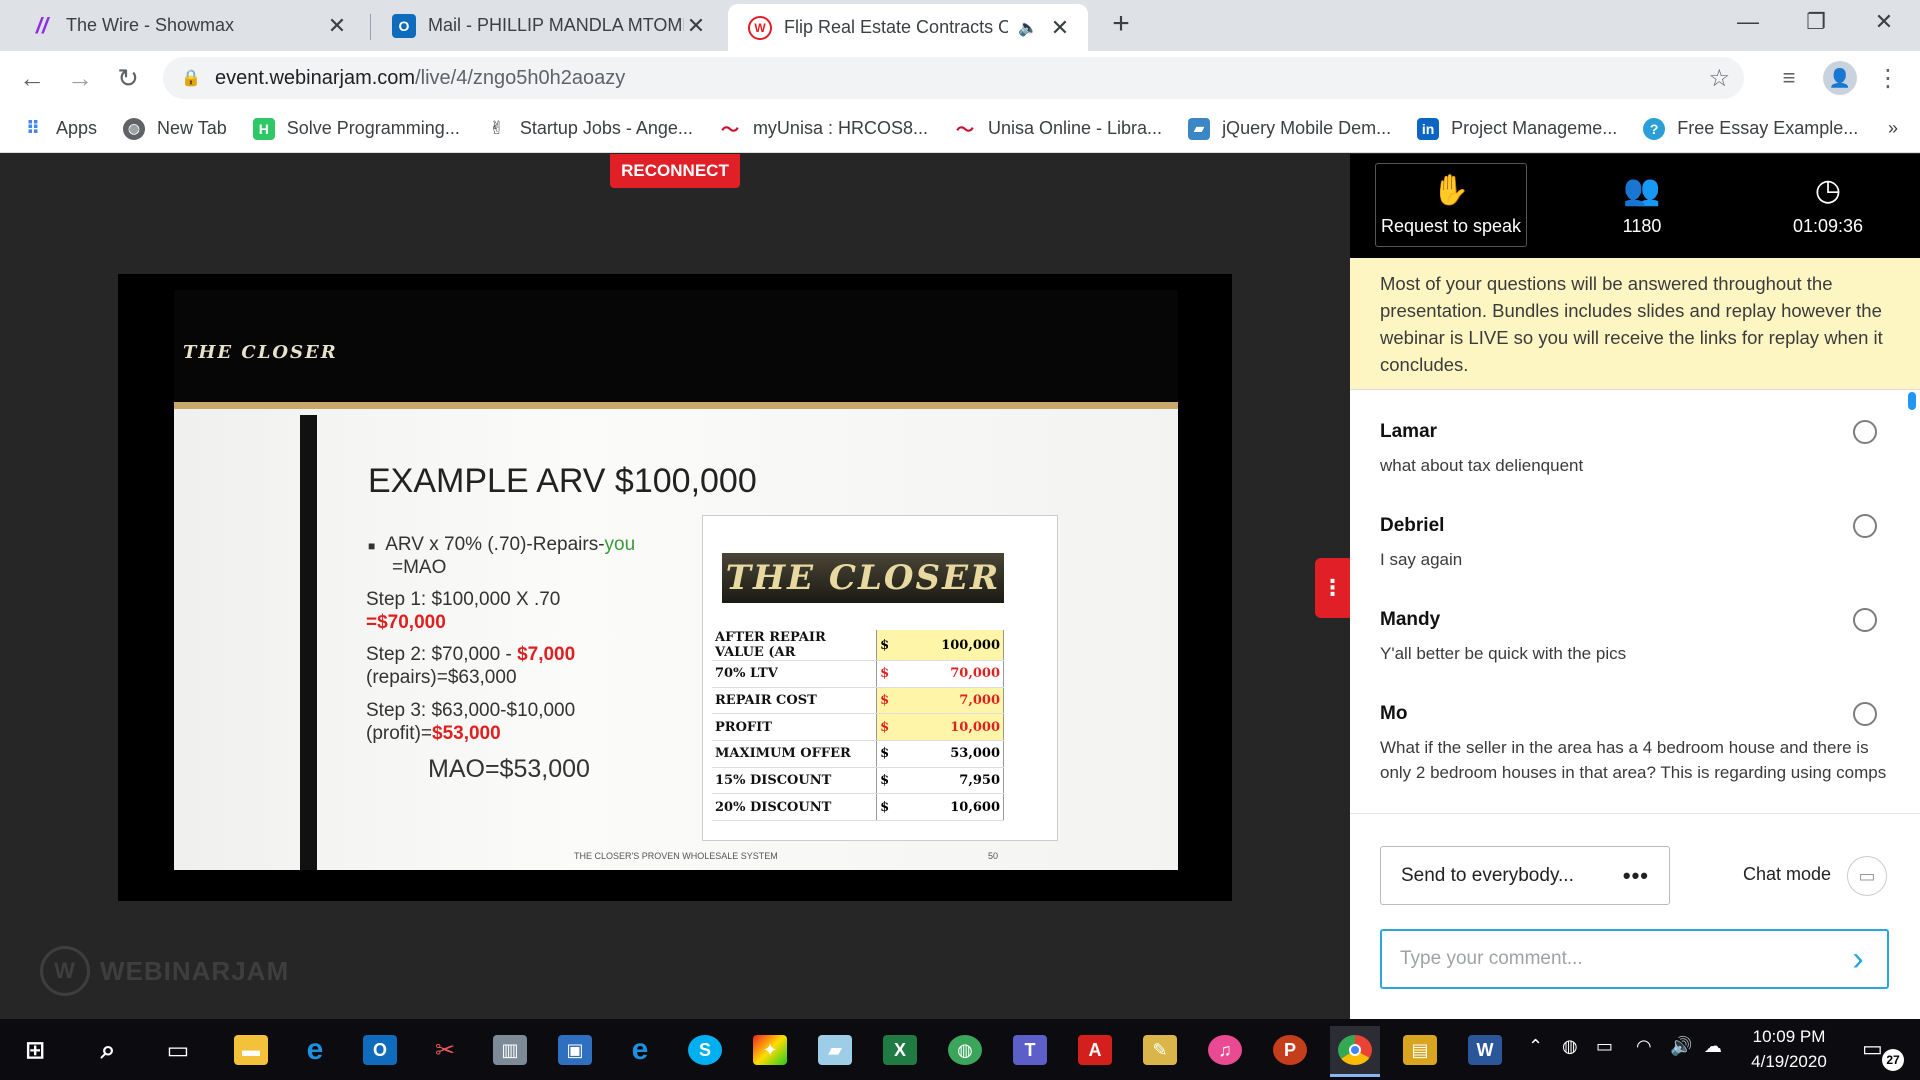  I want to click on message-text: what about tax delienquent, so click(1482, 465).